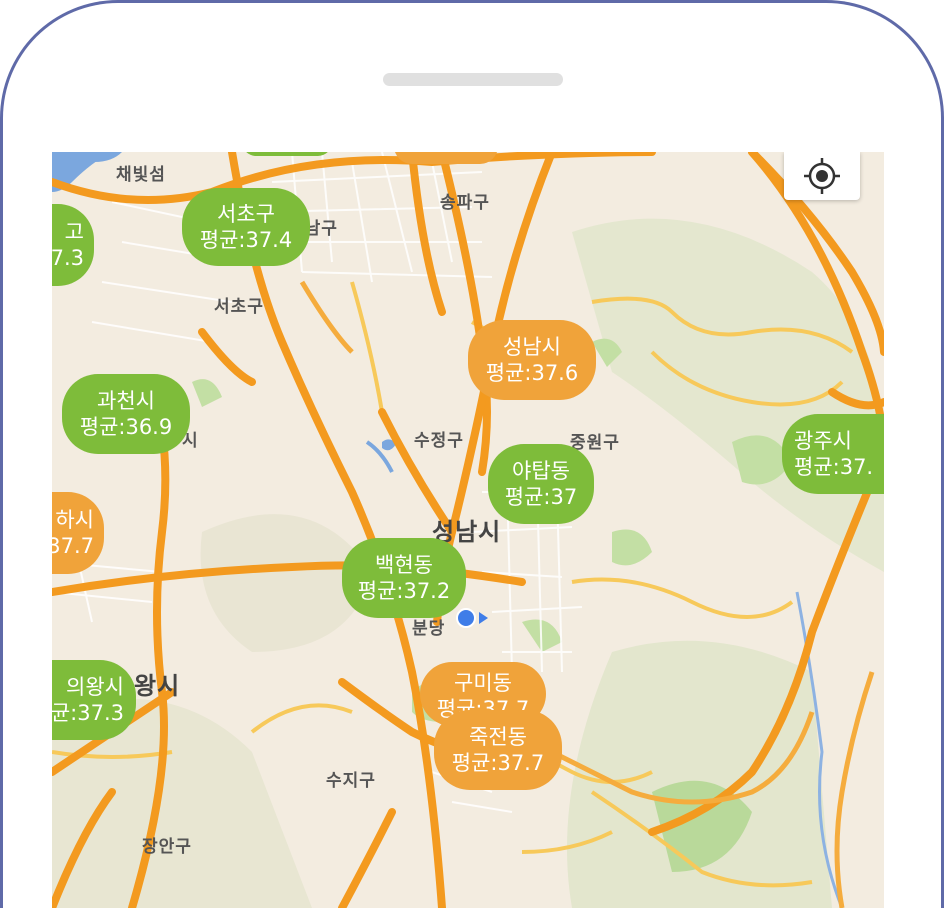  Describe the element at coordinates (167, 847) in the screenshot. I see `place-label-jangangu: 장안구` at that location.